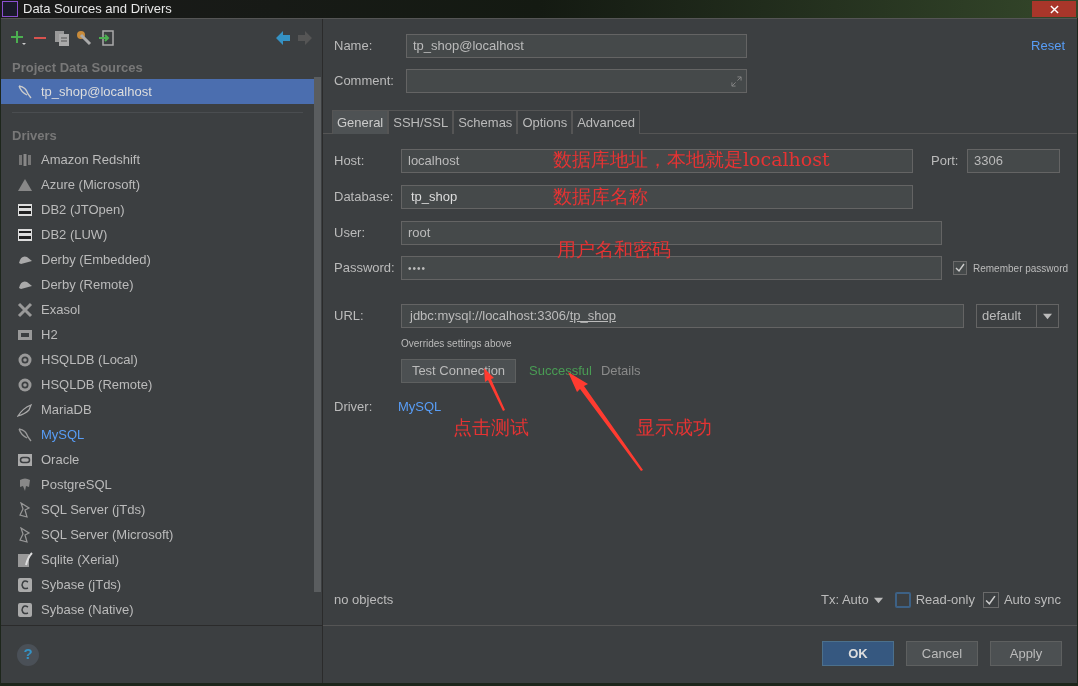 Image resolution: width=1078 pixels, height=686 pixels. I want to click on details-link: Details, so click(620, 370).